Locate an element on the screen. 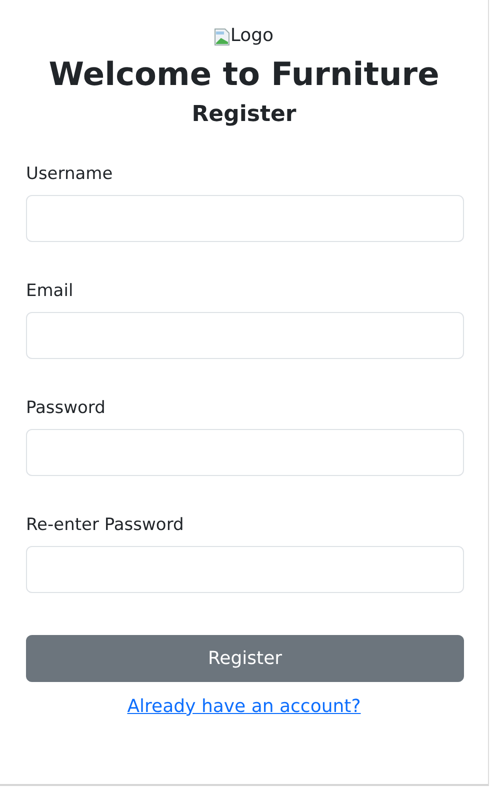  login-link: Already have an account? is located at coordinates (244, 706).